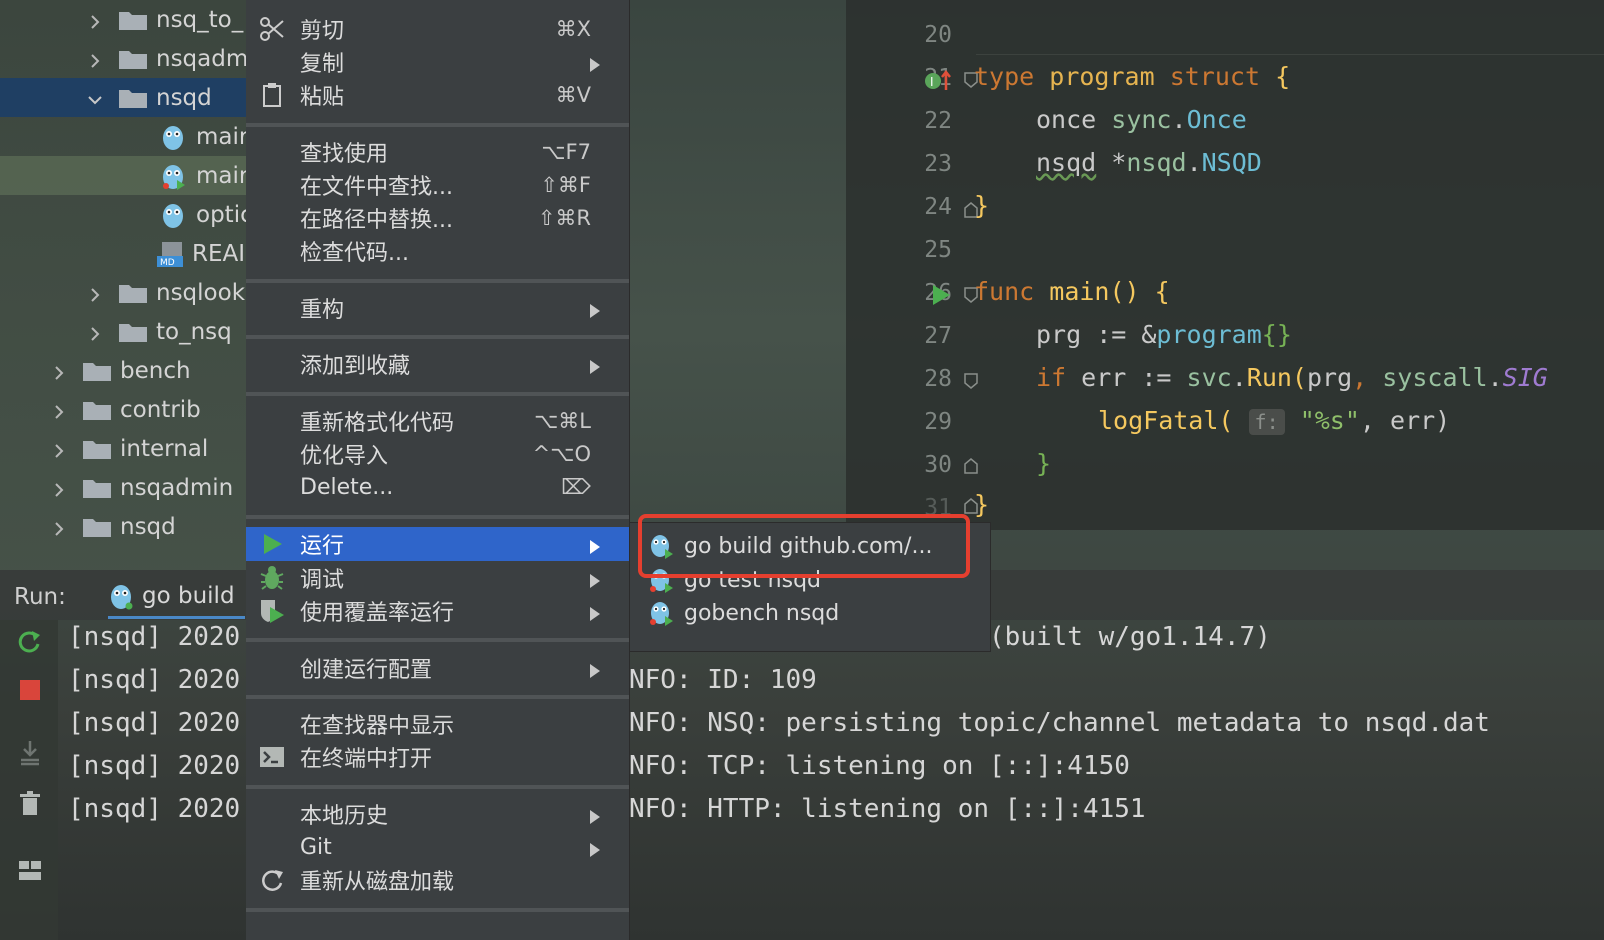  I want to click on log-line: NFO: ID: 109, so click(723, 680).